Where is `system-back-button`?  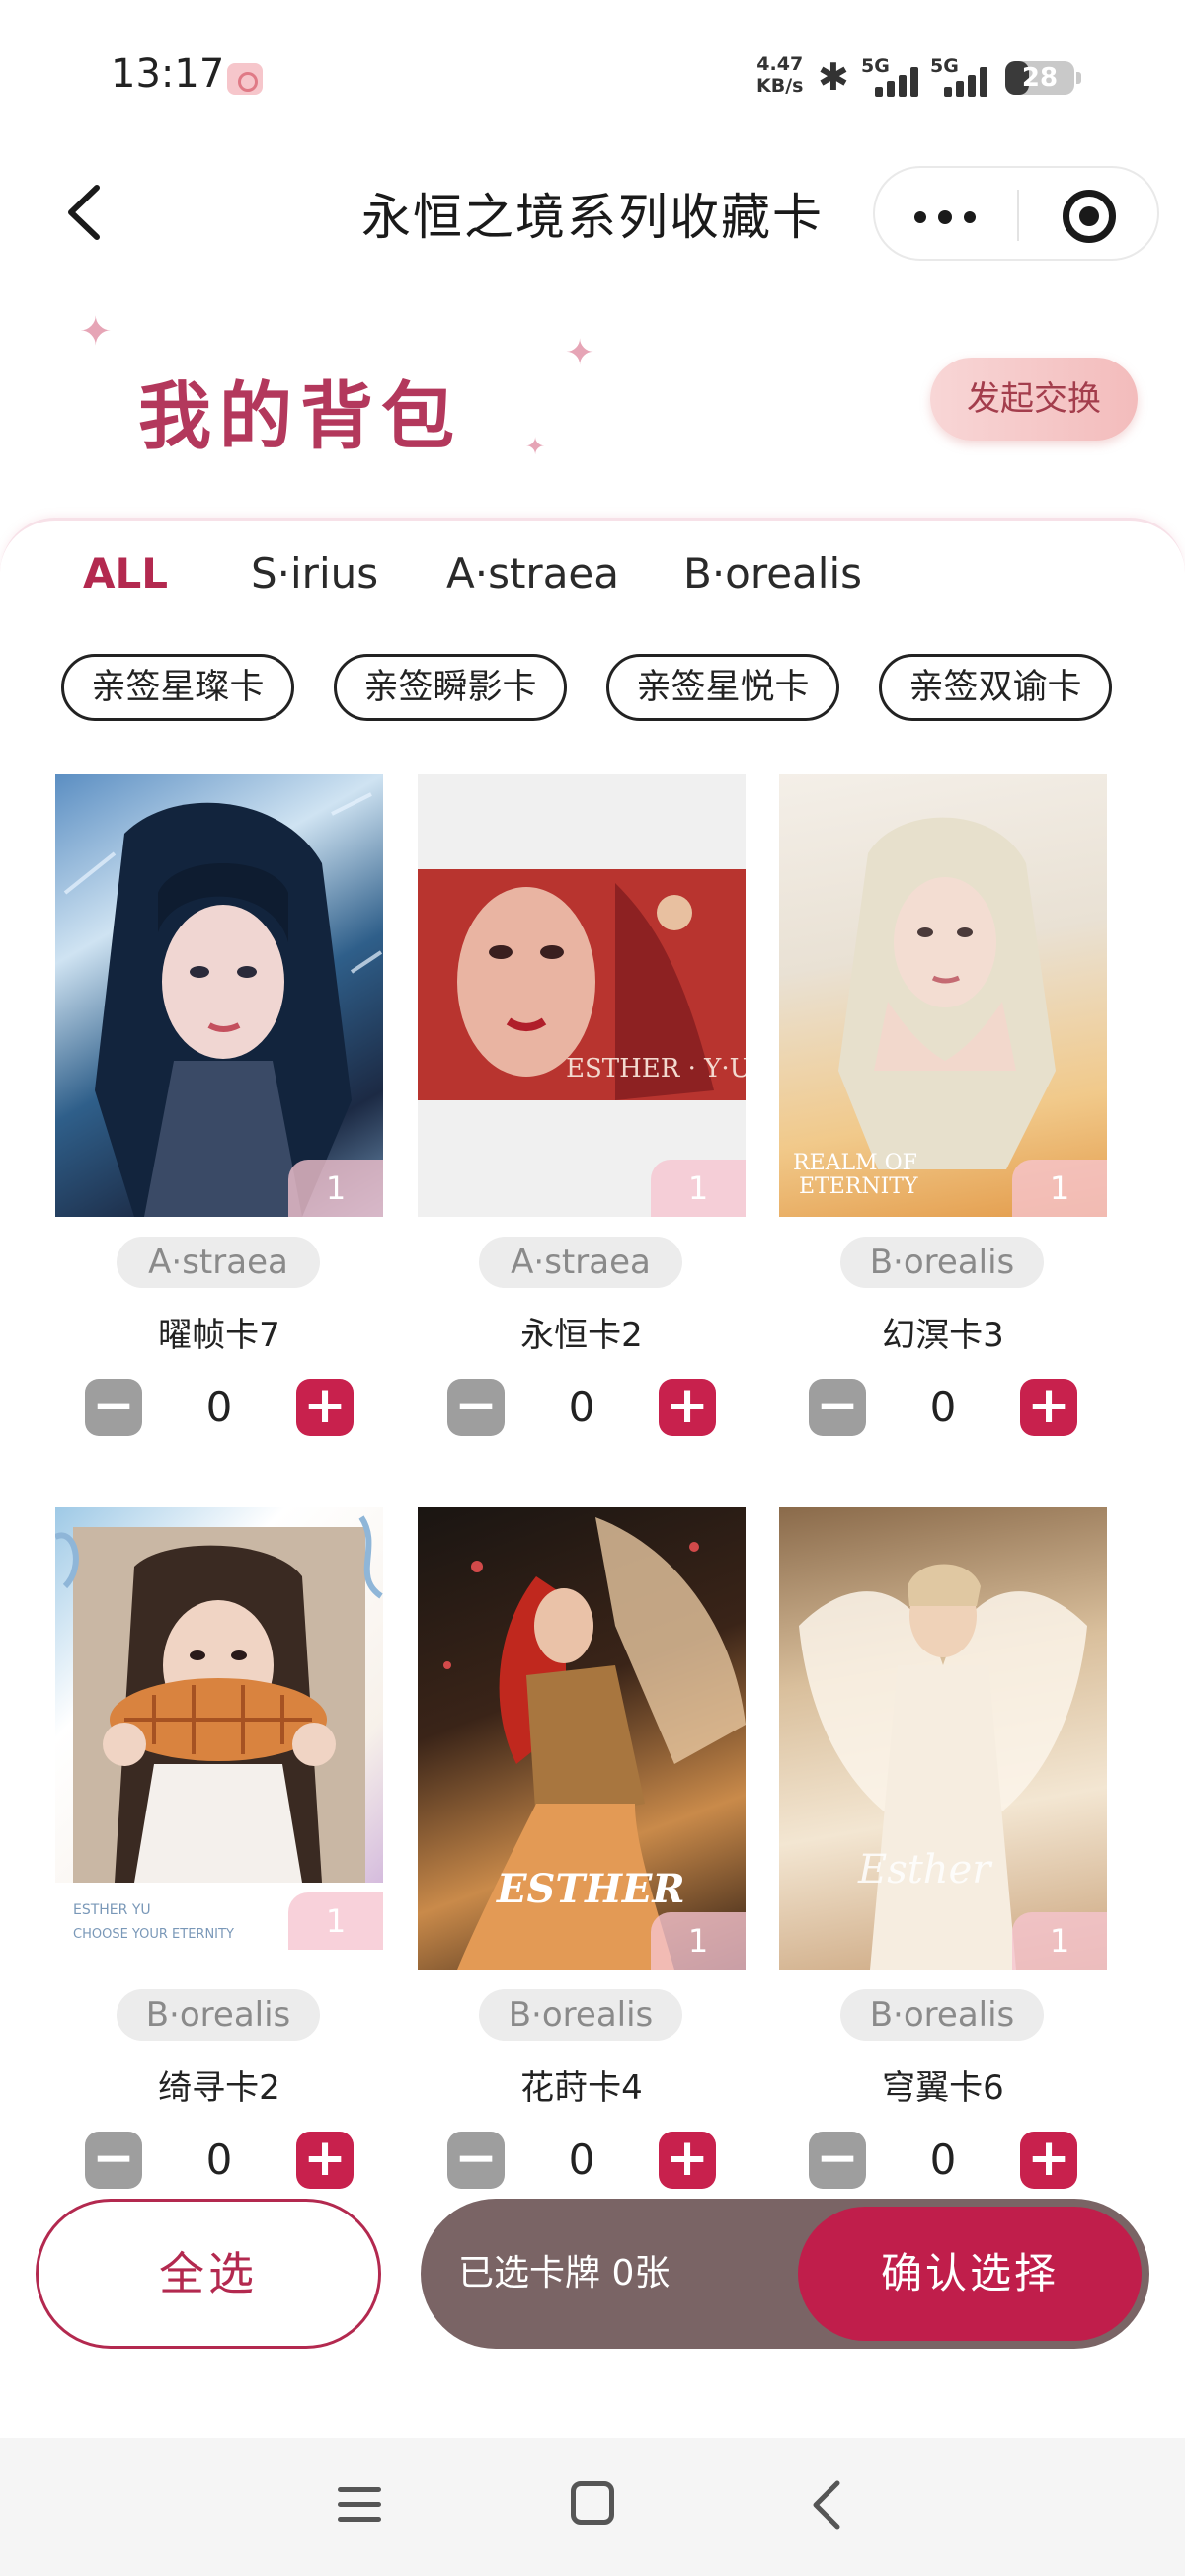 system-back-button is located at coordinates (828, 2505).